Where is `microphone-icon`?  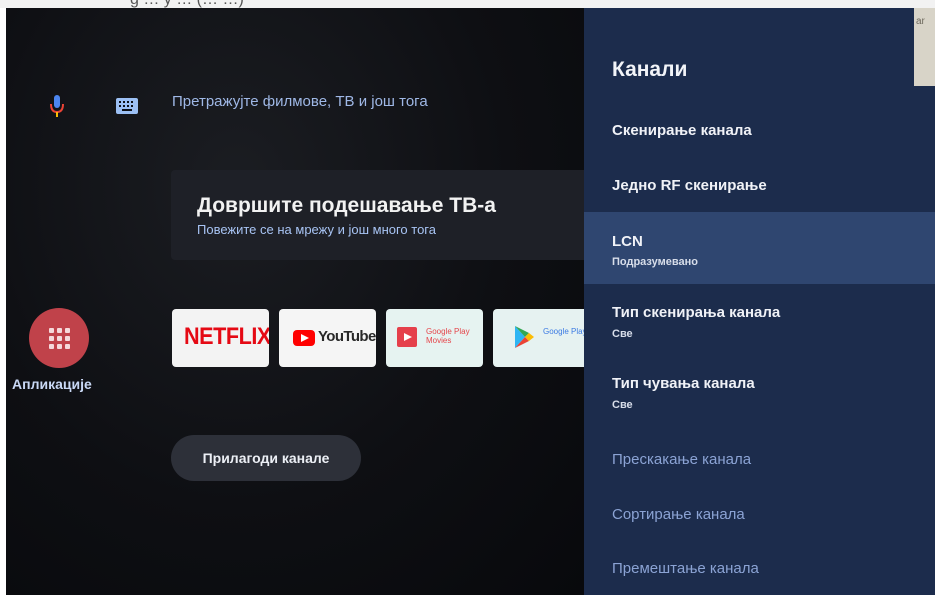 microphone-icon is located at coordinates (57, 107).